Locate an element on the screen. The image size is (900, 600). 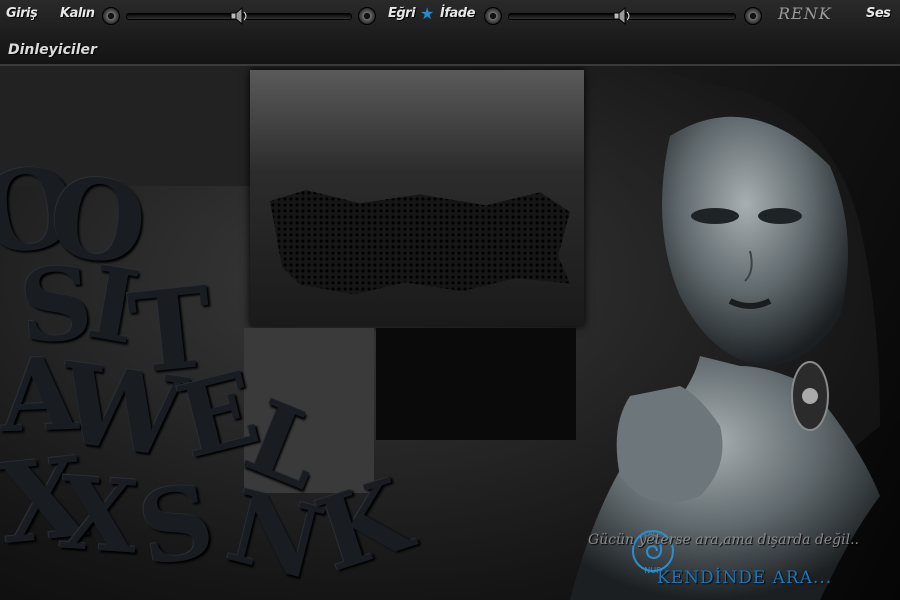
renk-button: RENK is located at coordinates (805, 13).